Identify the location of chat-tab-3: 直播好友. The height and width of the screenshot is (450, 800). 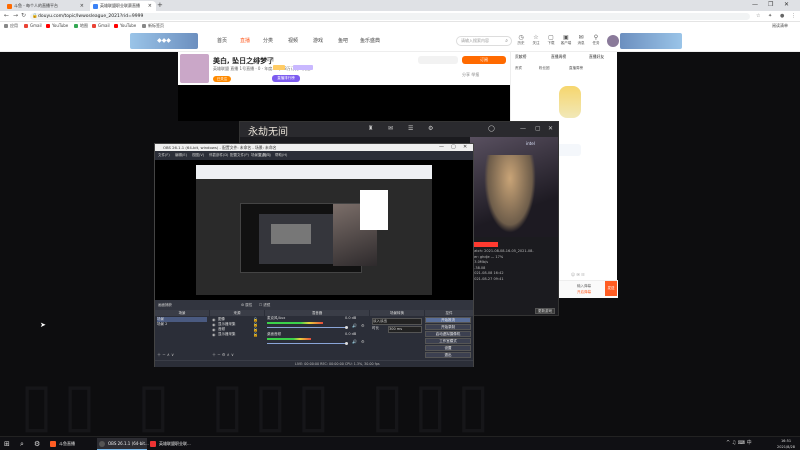
(596, 57).